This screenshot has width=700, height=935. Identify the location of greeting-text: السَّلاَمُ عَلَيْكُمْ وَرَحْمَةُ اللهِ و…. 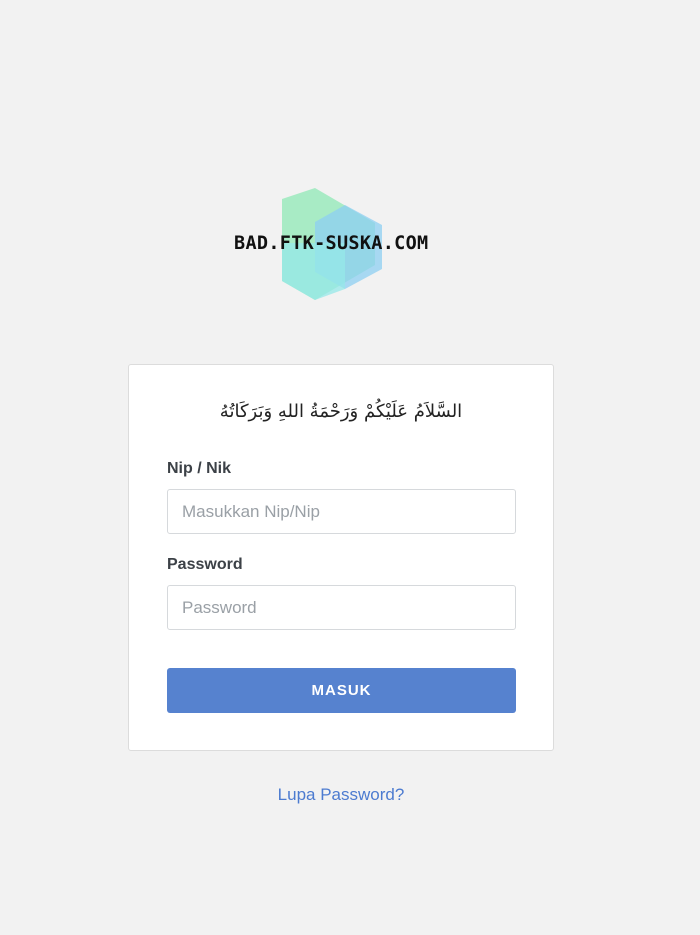
(341, 411).